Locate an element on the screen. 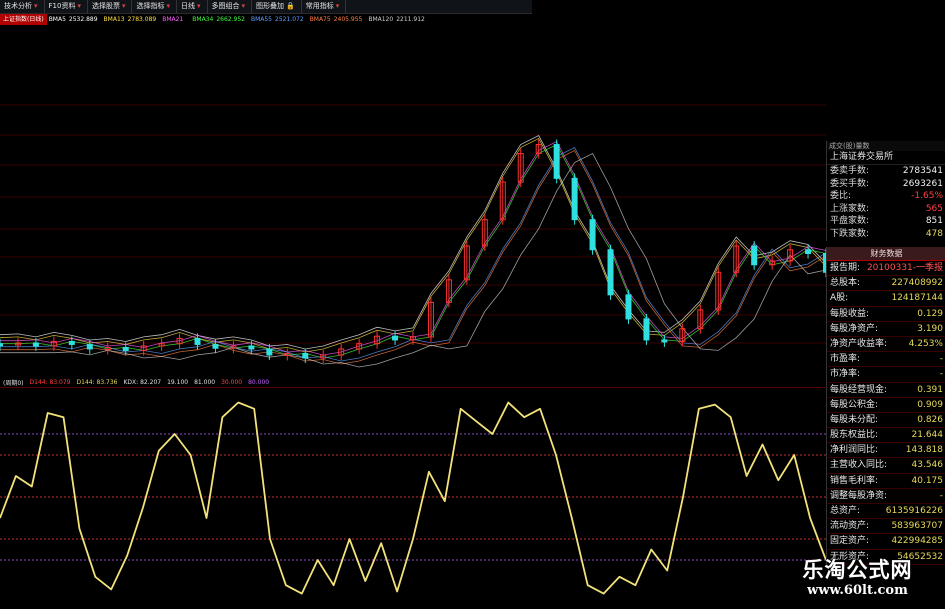  chart-title: 上证指数(日线) is located at coordinates (23, 19).